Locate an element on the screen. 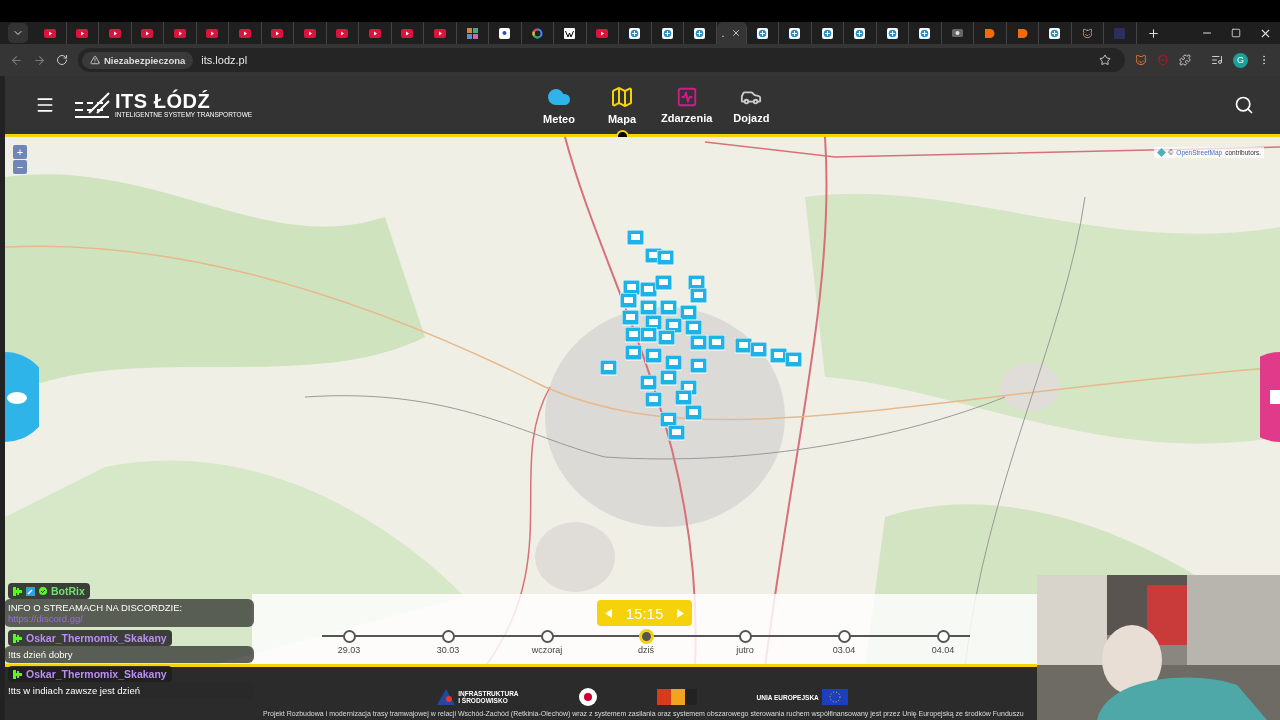  menu-icon is located at coordinates (45, 105).